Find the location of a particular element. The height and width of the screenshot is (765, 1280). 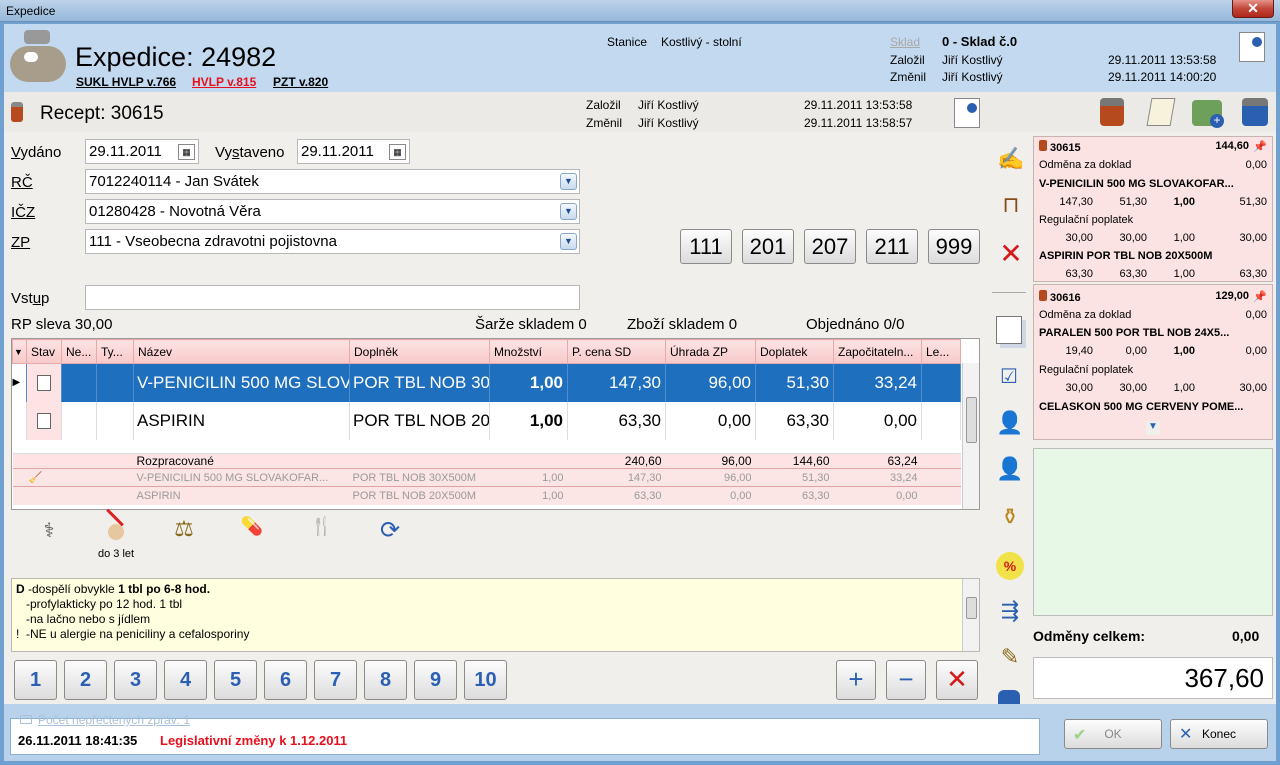

zp-combobox: 111 - Vseobecna zdravotni pojistovna ▼ is located at coordinates (332, 241).